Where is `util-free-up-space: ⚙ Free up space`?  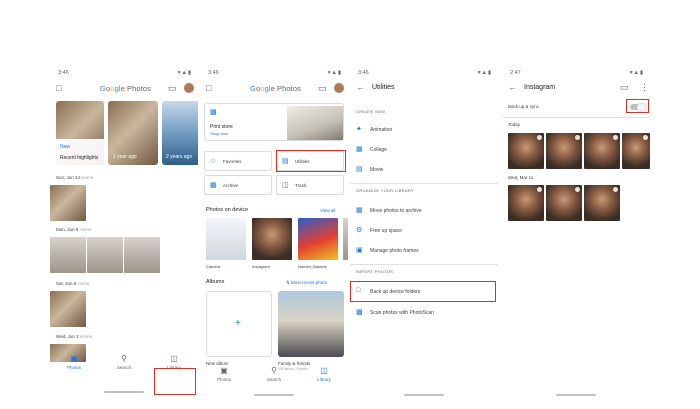
util-free-up-space: ⚙ Free up space is located at coordinates (424, 231).